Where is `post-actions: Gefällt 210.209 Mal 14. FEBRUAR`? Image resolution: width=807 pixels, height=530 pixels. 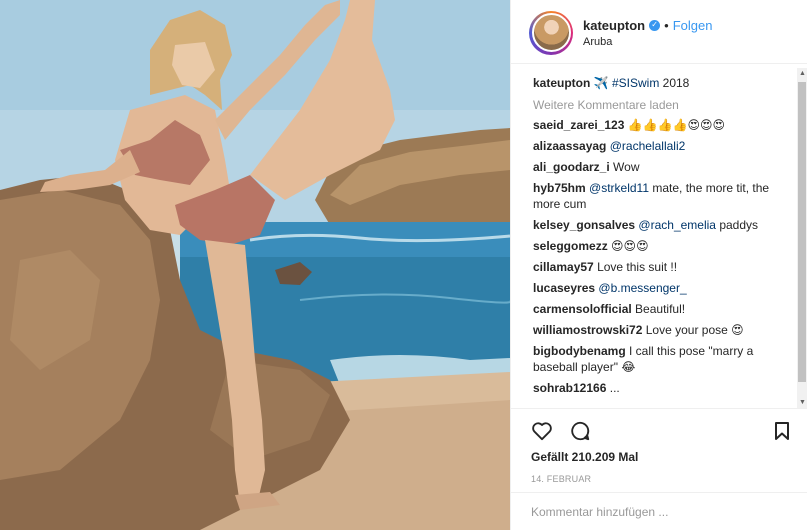 post-actions: Gefällt 210.209 Mal 14. FEBRUAR is located at coordinates (659, 450).